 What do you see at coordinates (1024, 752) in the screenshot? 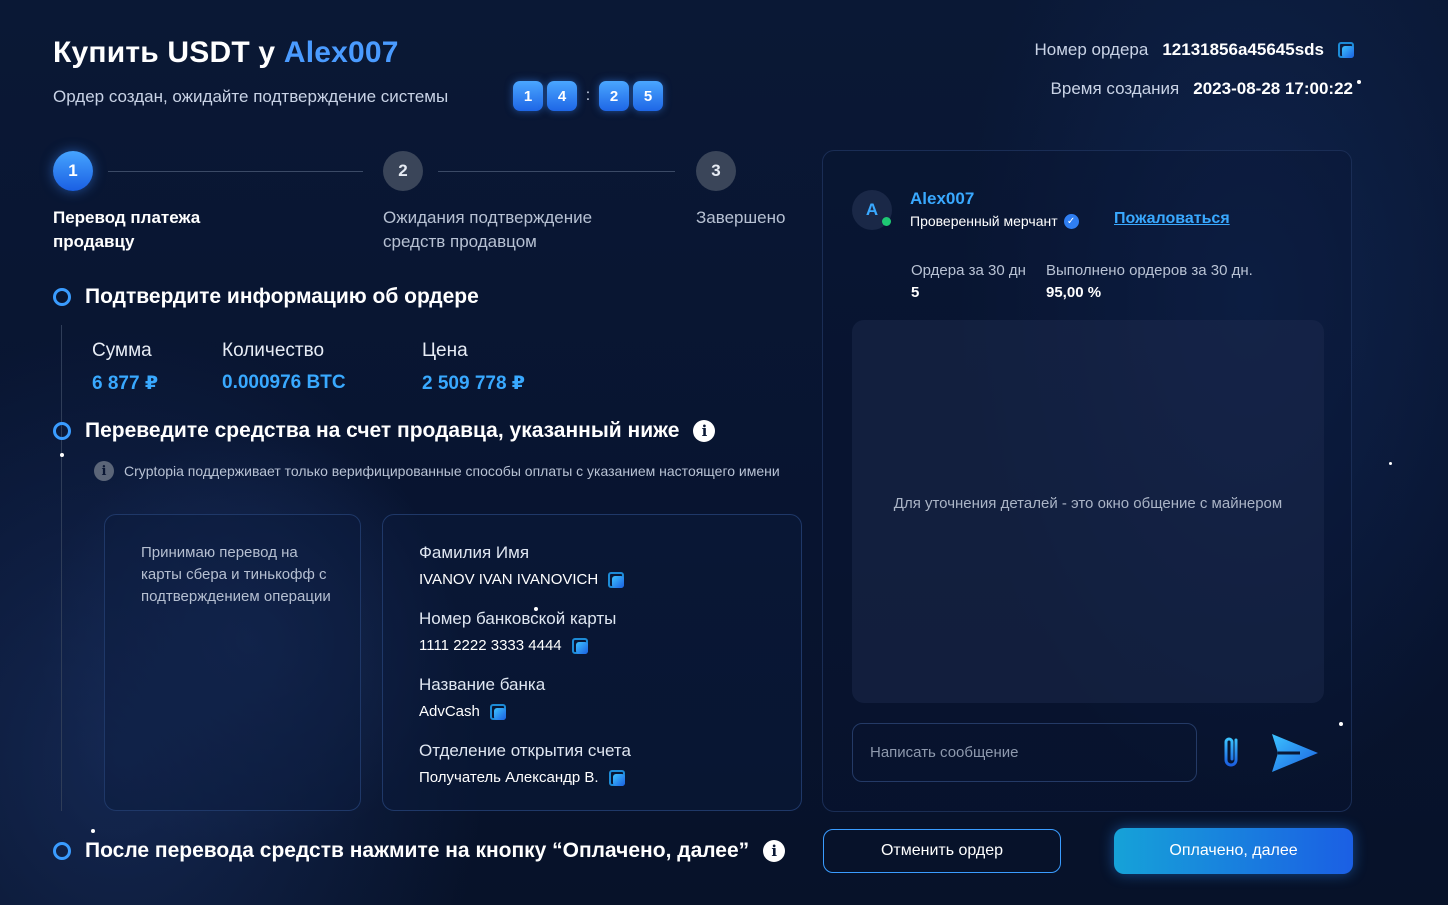
I see `message-input` at bounding box center [1024, 752].